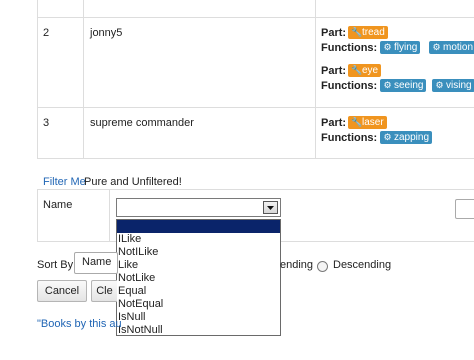  Describe the element at coordinates (198, 317) in the screenshot. I see `dropdown-option: IsNull` at that location.